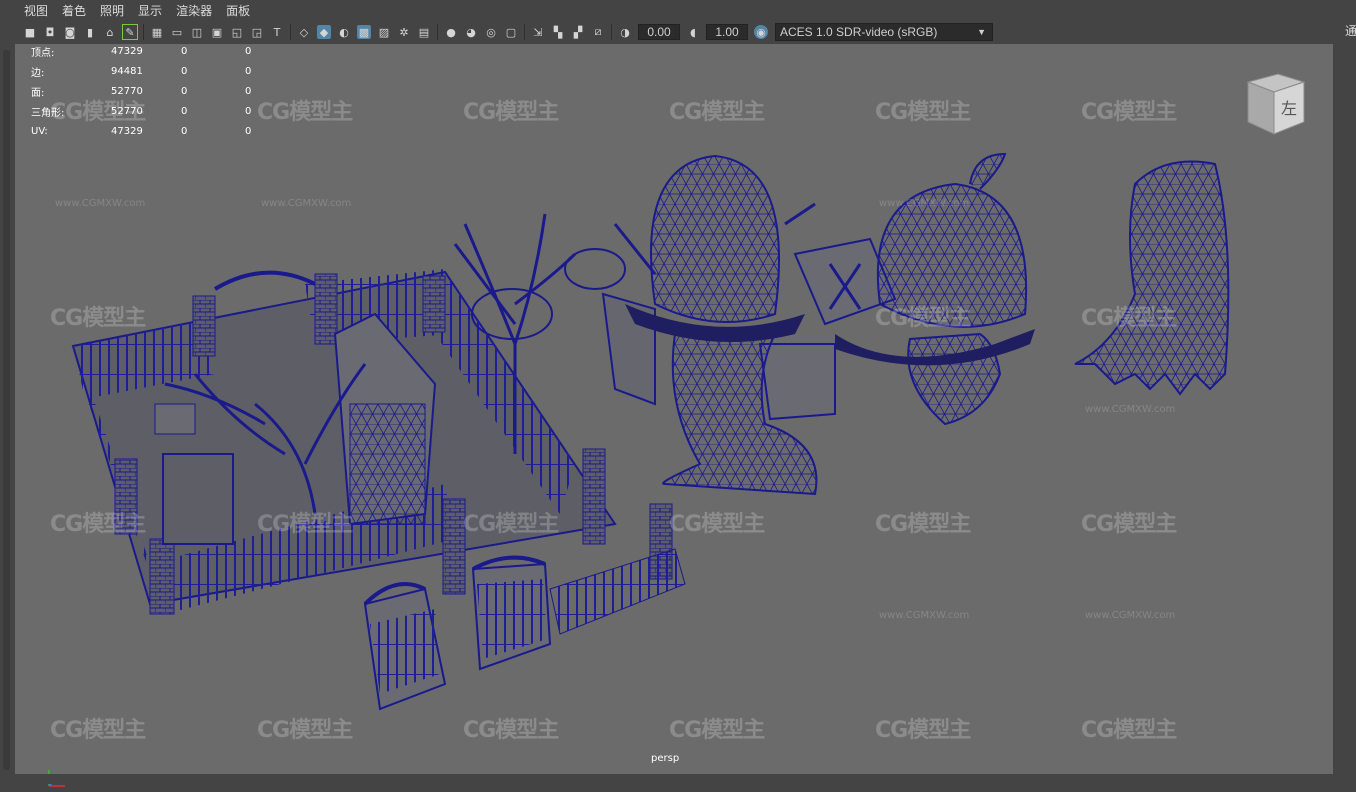  Describe the element at coordinates (1152, 278) in the screenshot. I see `ghost` at that location.